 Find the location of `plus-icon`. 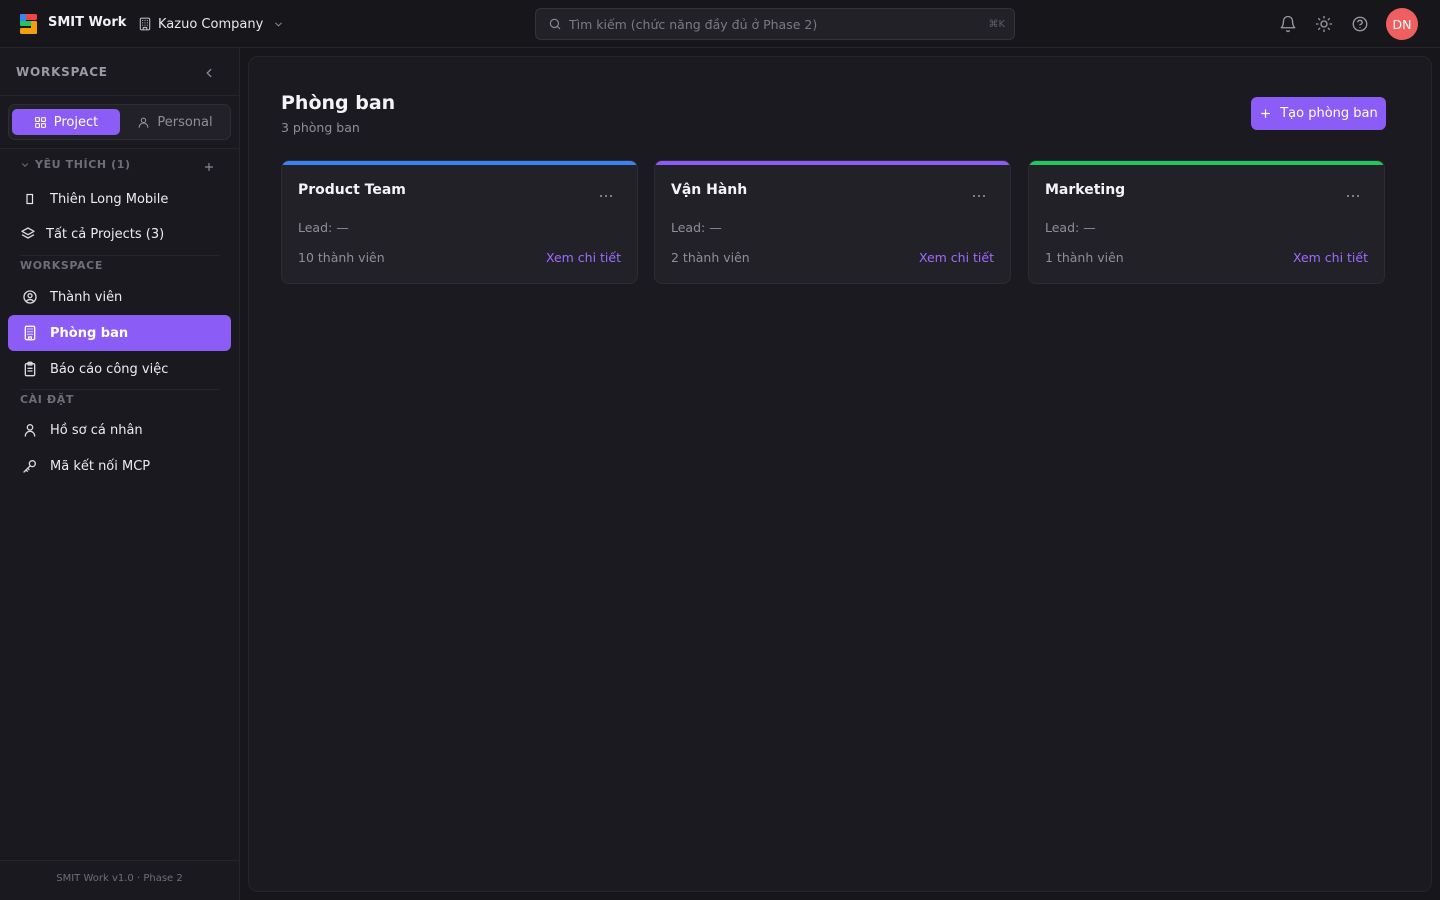

plus-icon is located at coordinates (1265, 113).